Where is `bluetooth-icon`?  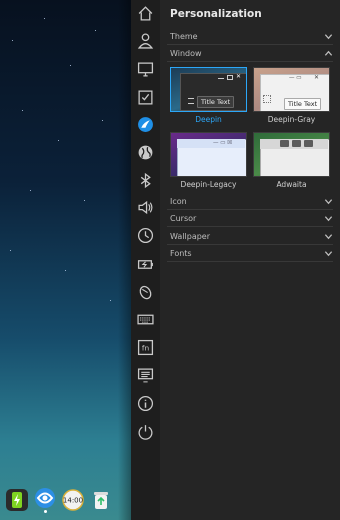 bluetooth-icon is located at coordinates (145, 180).